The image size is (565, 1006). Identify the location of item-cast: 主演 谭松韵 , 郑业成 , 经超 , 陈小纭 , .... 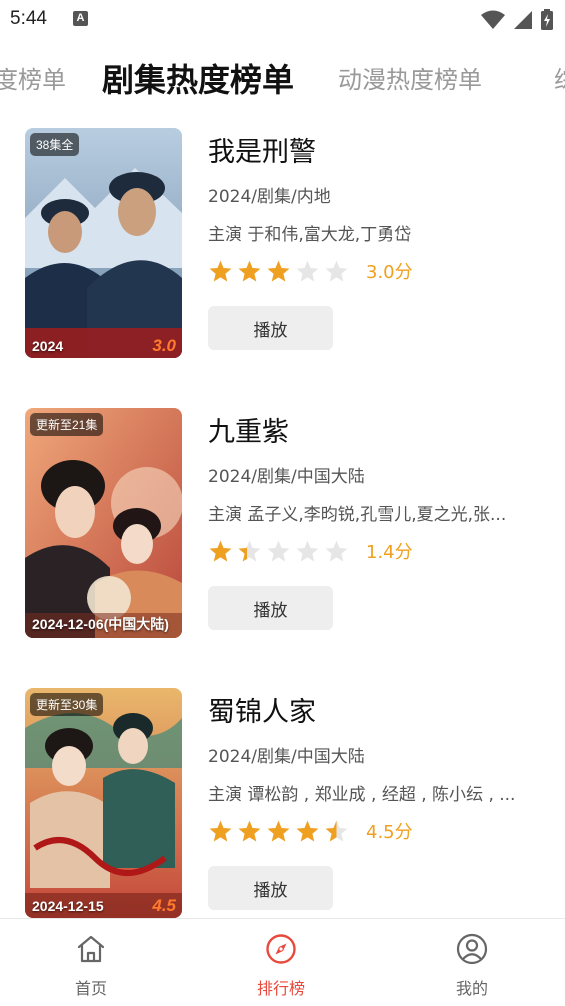
(362, 795).